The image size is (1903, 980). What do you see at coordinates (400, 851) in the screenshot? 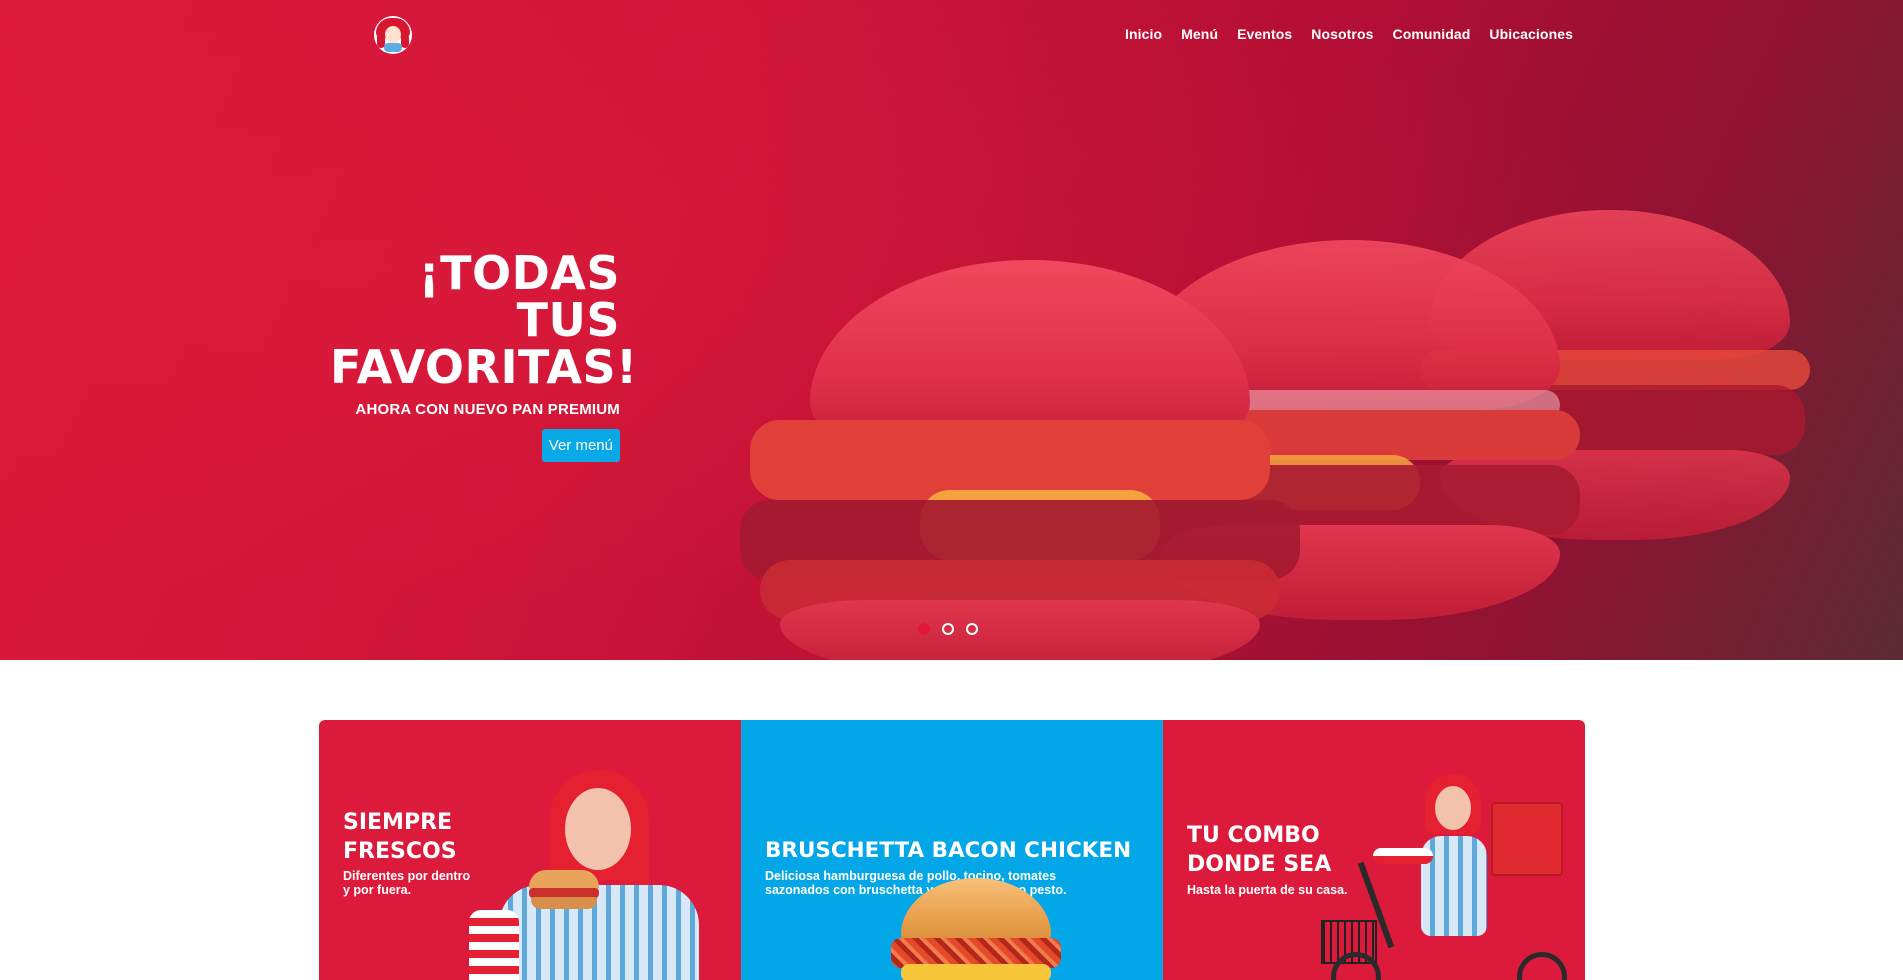
I see `card-title-line2: FRESCOS` at bounding box center [400, 851].